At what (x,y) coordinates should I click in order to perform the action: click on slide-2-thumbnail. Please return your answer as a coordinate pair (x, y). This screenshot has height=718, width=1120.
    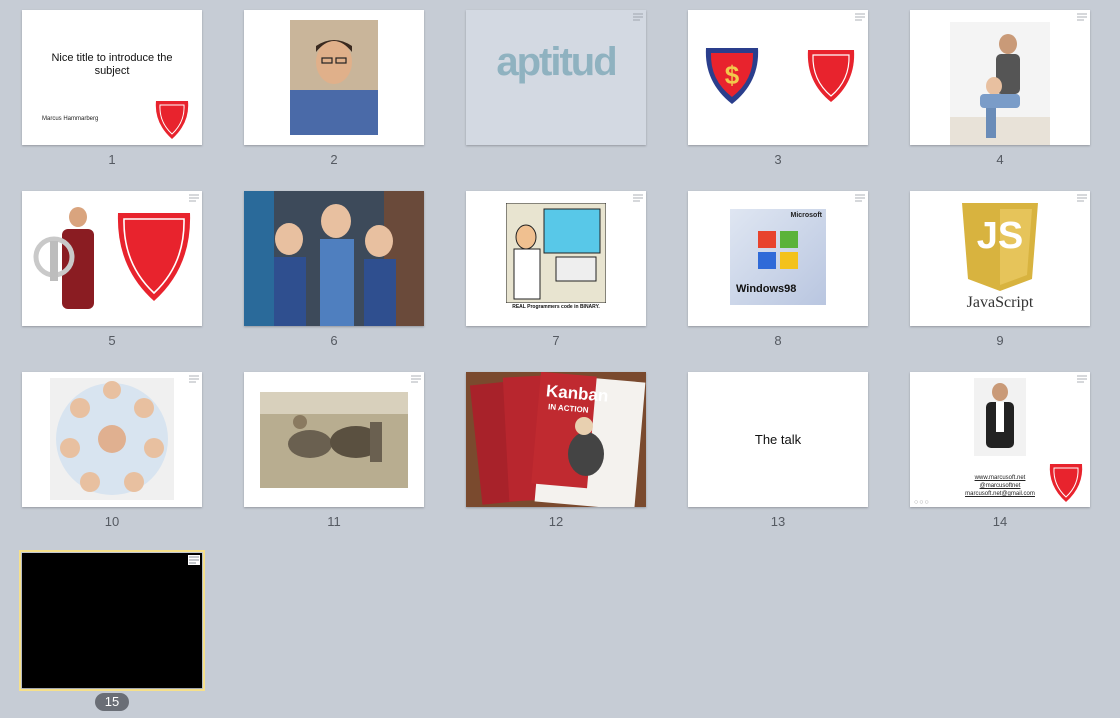
    Looking at the image, I should click on (334, 77).